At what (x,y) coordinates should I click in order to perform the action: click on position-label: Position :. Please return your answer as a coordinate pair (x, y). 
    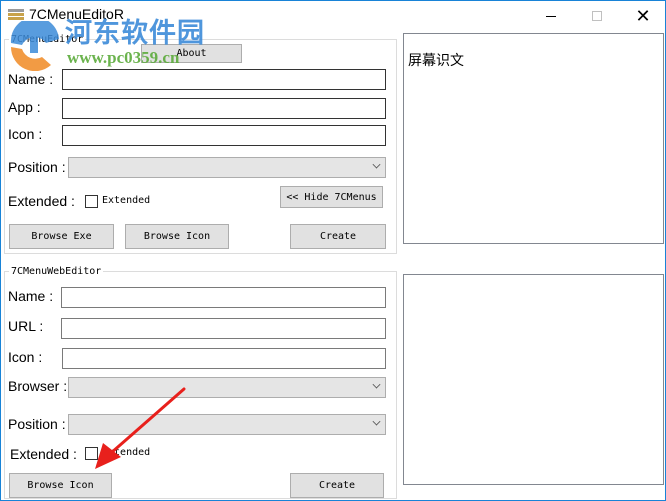
    Looking at the image, I should click on (37, 167).